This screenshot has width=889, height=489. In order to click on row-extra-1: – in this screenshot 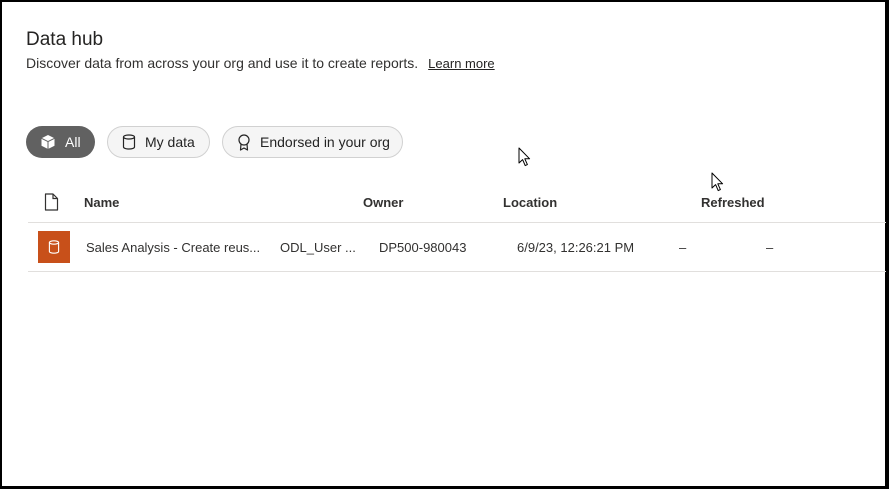, I will do `click(683, 247)`.